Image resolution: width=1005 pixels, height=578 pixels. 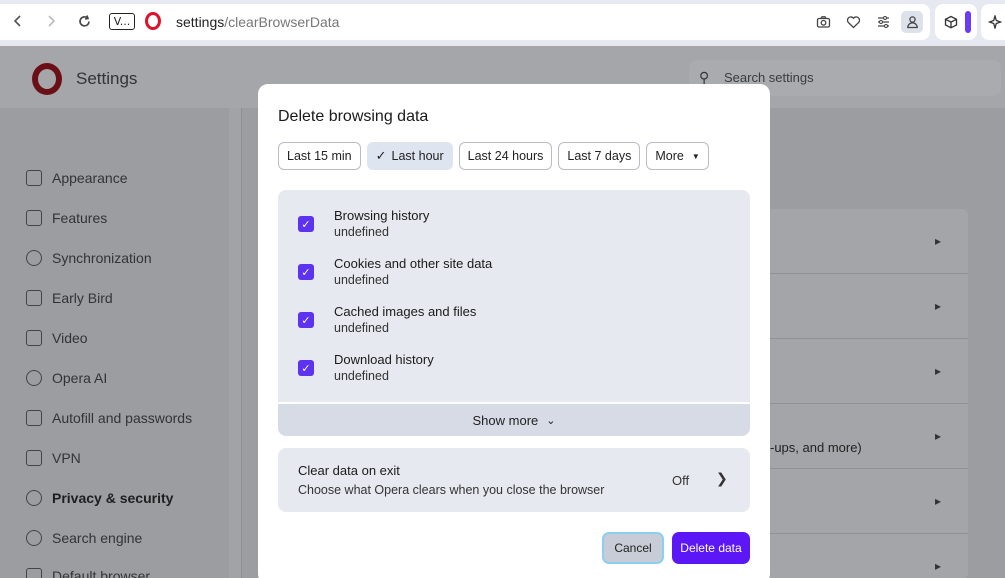 I want to click on browser-icon, so click(x=34, y=573).